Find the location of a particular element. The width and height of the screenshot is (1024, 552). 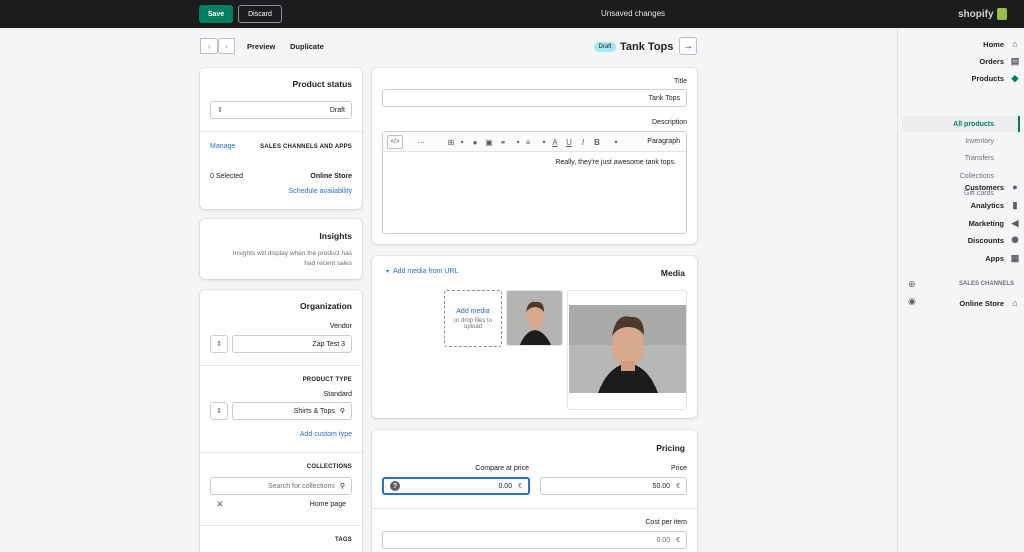

megaphone-icon: ◀ is located at coordinates (1015, 222).